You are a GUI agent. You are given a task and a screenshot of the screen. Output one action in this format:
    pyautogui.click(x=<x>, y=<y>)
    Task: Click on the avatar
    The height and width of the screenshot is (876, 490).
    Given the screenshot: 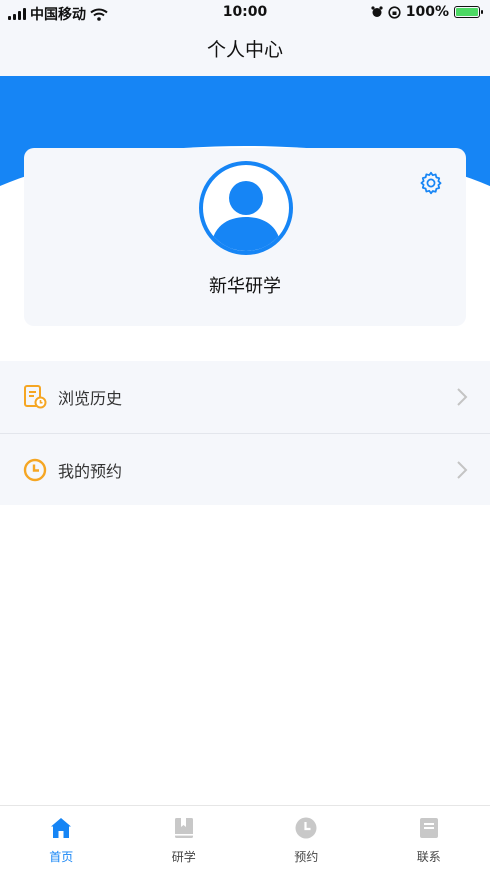 What is the action you would take?
    pyautogui.click(x=246, y=208)
    